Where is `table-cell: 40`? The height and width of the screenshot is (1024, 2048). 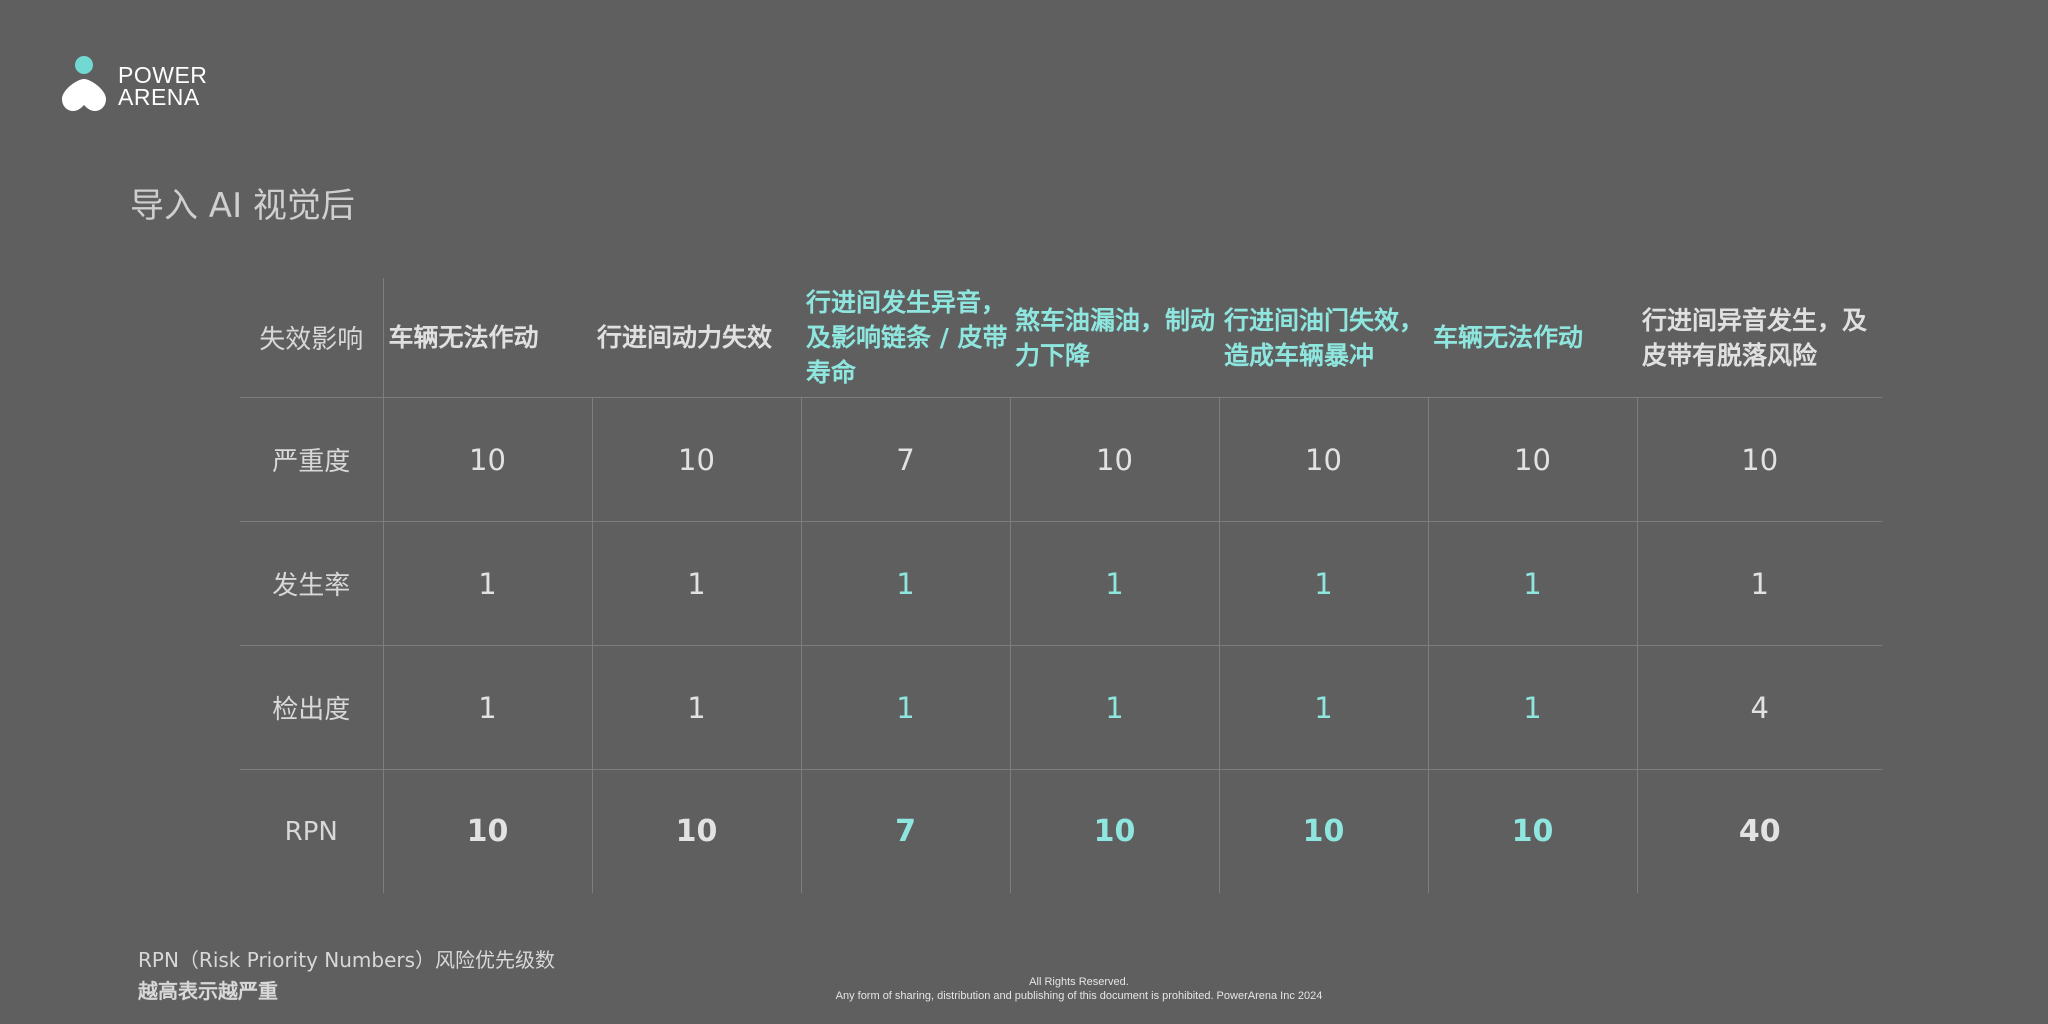
table-cell: 40 is located at coordinates (1759, 831).